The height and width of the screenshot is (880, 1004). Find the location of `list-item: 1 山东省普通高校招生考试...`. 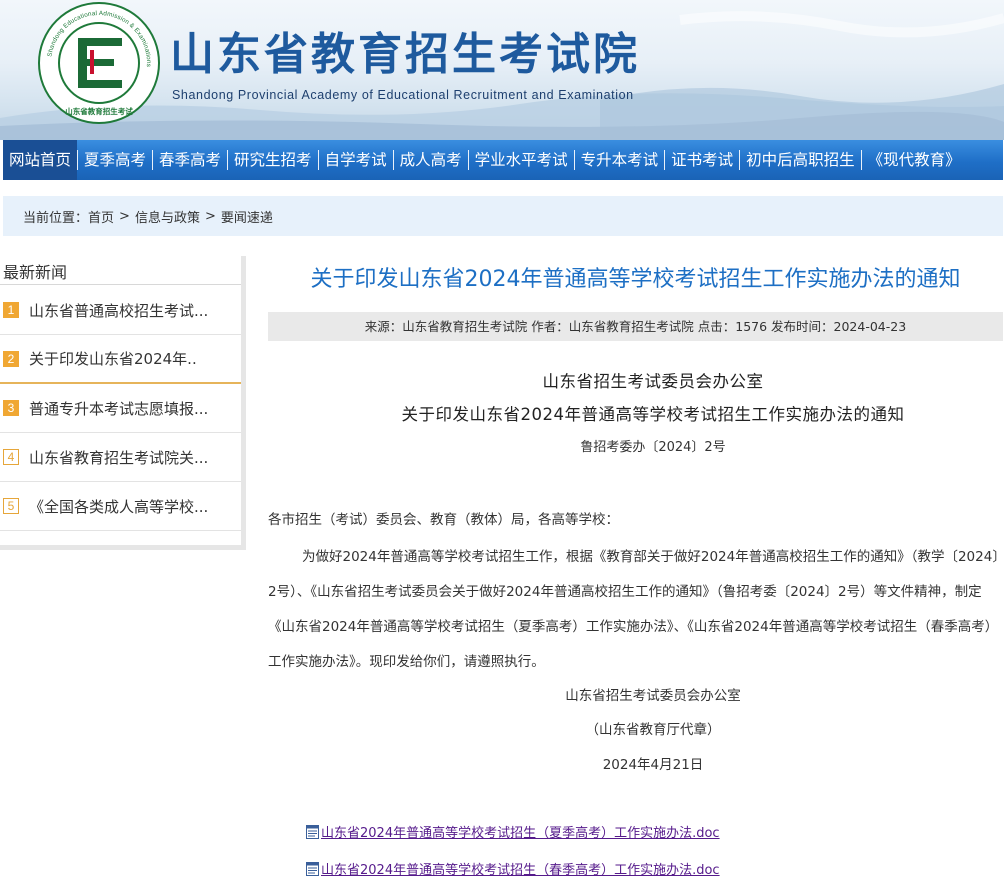

list-item: 1 山东省普通高校招生考试... is located at coordinates (120, 310).